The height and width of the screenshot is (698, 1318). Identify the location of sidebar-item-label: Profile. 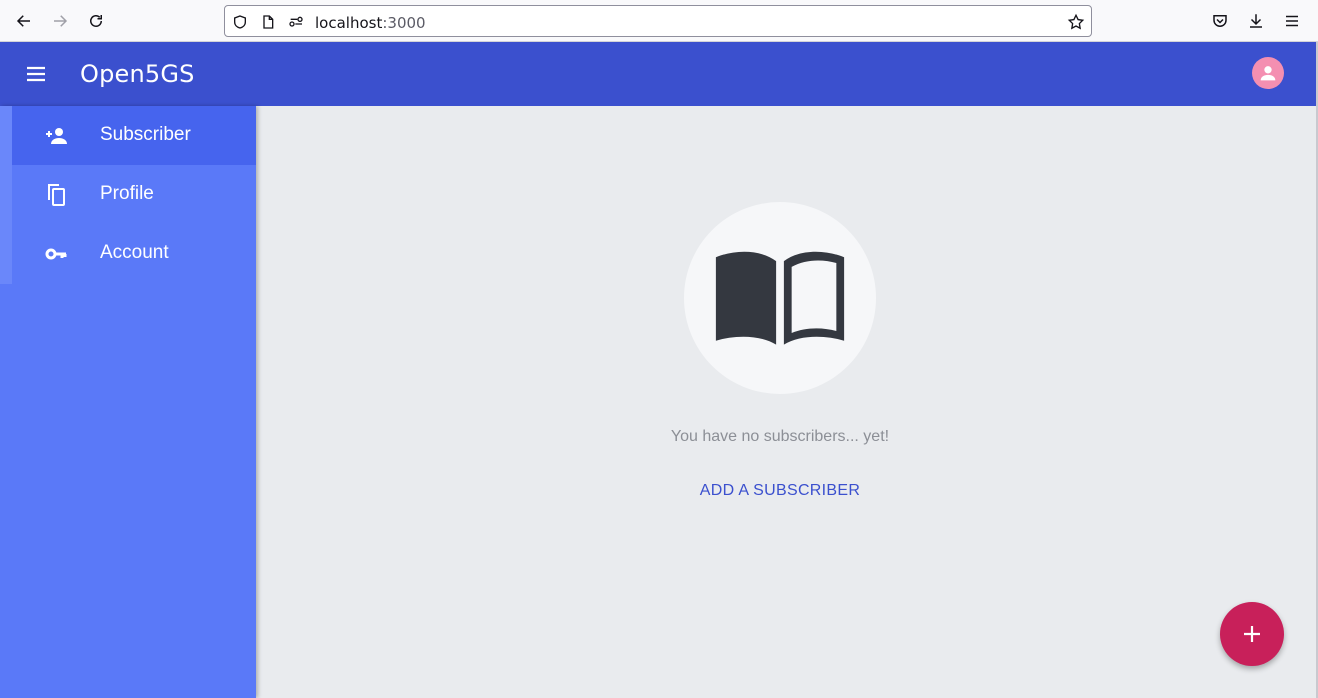
(127, 193).